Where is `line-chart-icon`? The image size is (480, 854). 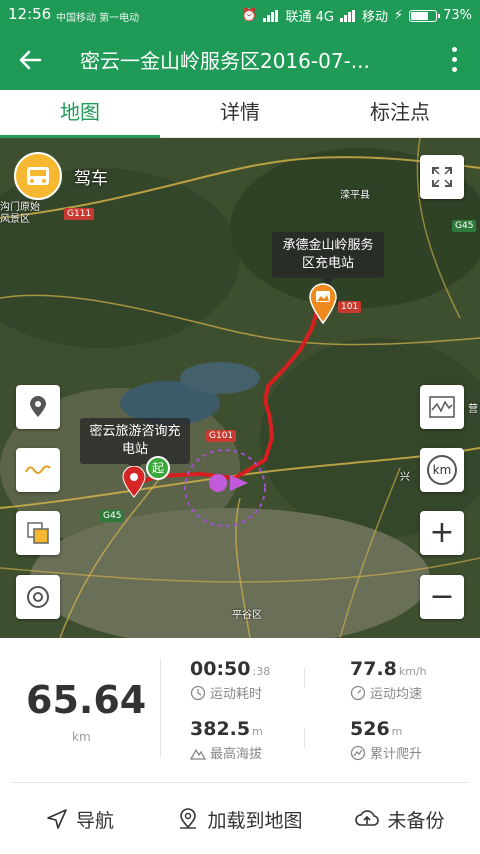
line-chart-icon is located at coordinates (442, 407).